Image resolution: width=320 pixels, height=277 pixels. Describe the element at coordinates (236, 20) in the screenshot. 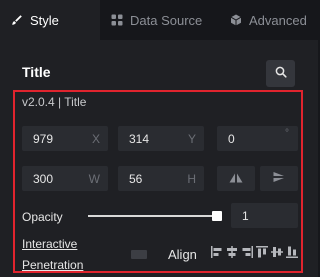

I see `cube-icon` at that location.